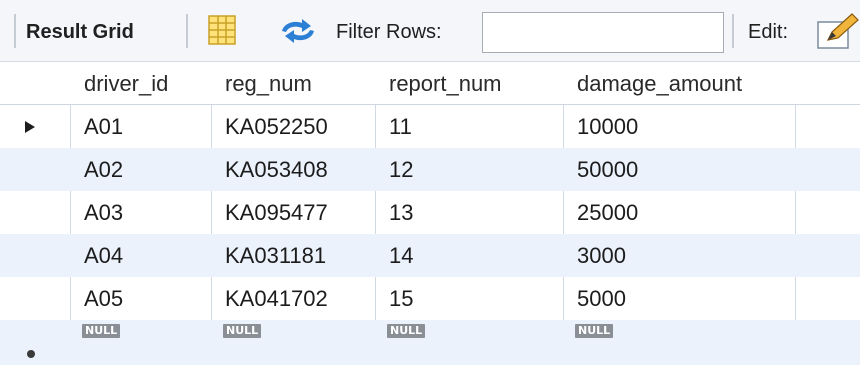 The width and height of the screenshot is (860, 365). What do you see at coordinates (80, 32) in the screenshot?
I see `result-grid-tab: Result Grid` at bounding box center [80, 32].